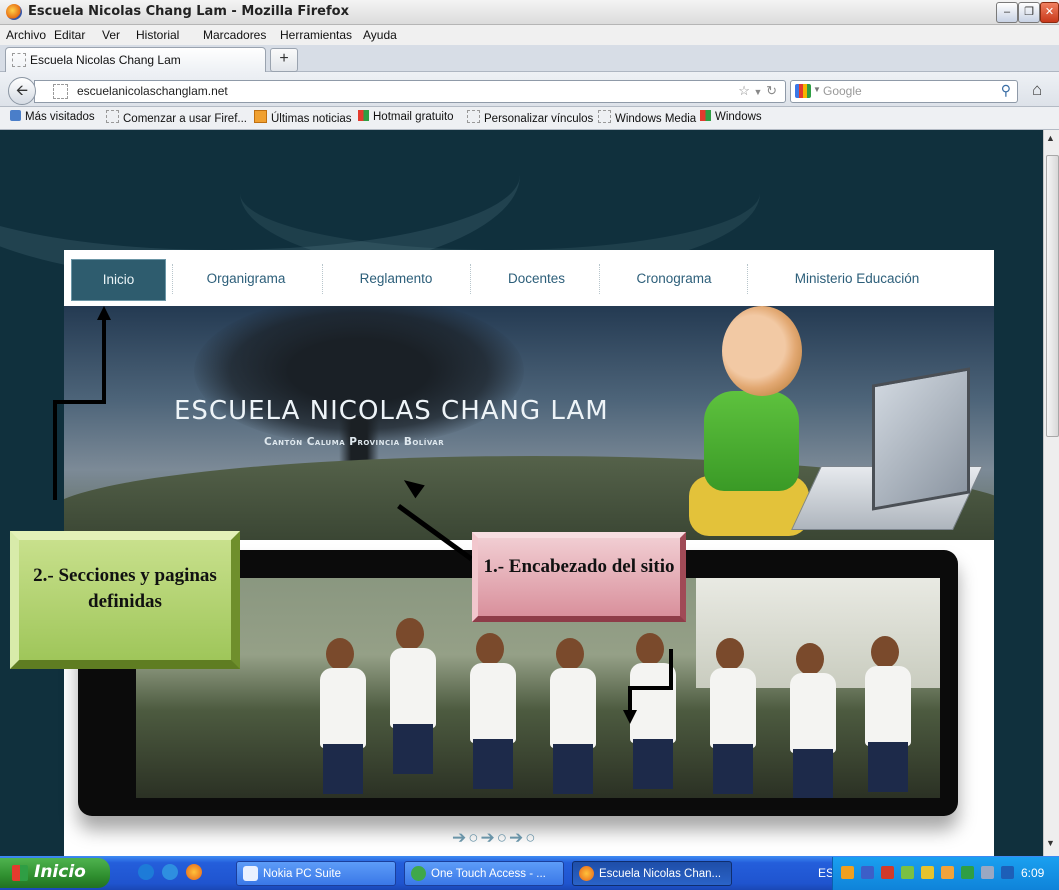  I want to click on nav-ministerio-educacion: Ministerio Educación, so click(857, 279).